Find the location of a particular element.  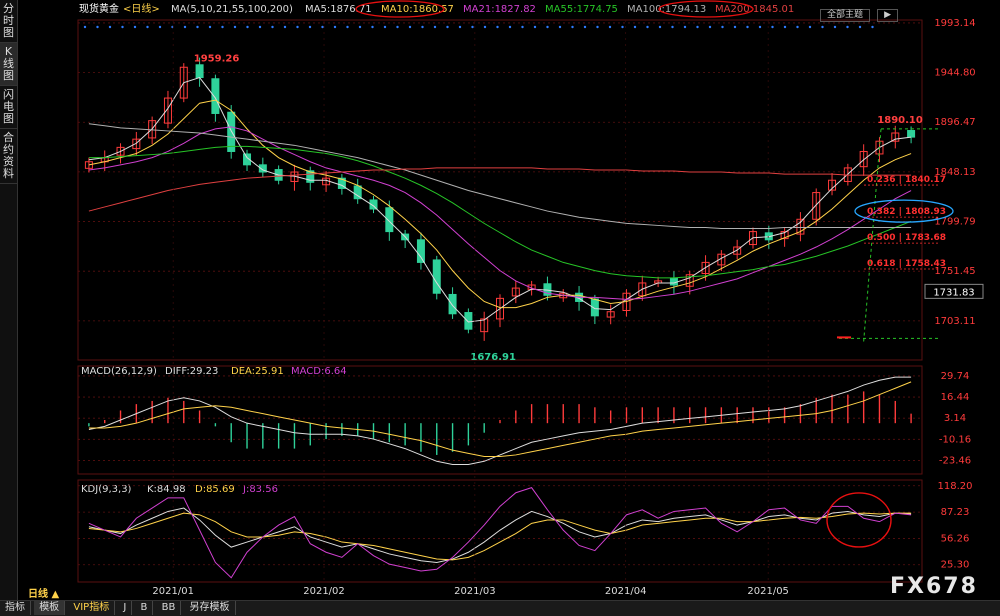

x-tick-label: 2021/05 is located at coordinates (768, 591).